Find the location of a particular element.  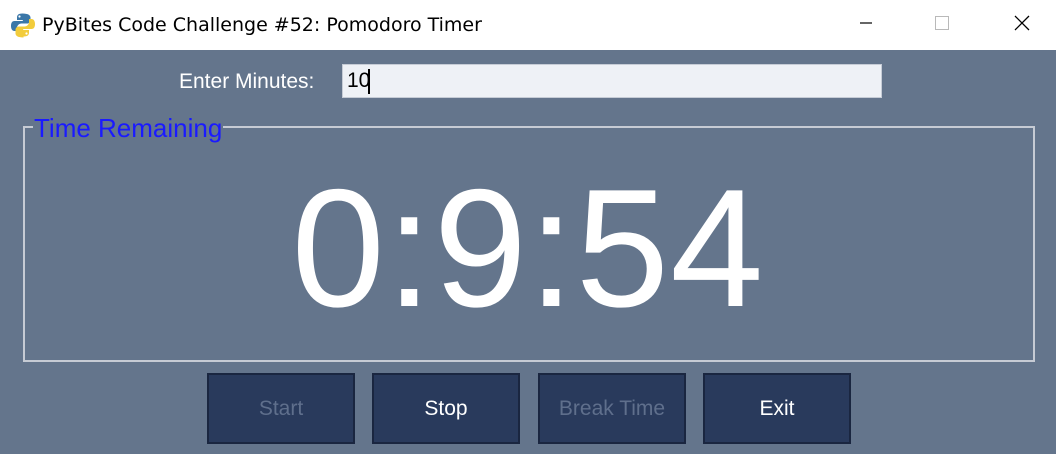

text-caret is located at coordinates (369, 81).